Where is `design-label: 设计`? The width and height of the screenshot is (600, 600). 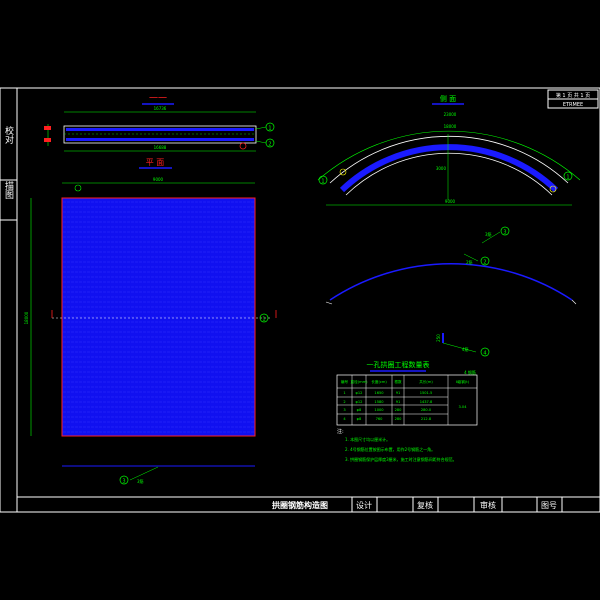 design-label: 设计 is located at coordinates (364, 505).